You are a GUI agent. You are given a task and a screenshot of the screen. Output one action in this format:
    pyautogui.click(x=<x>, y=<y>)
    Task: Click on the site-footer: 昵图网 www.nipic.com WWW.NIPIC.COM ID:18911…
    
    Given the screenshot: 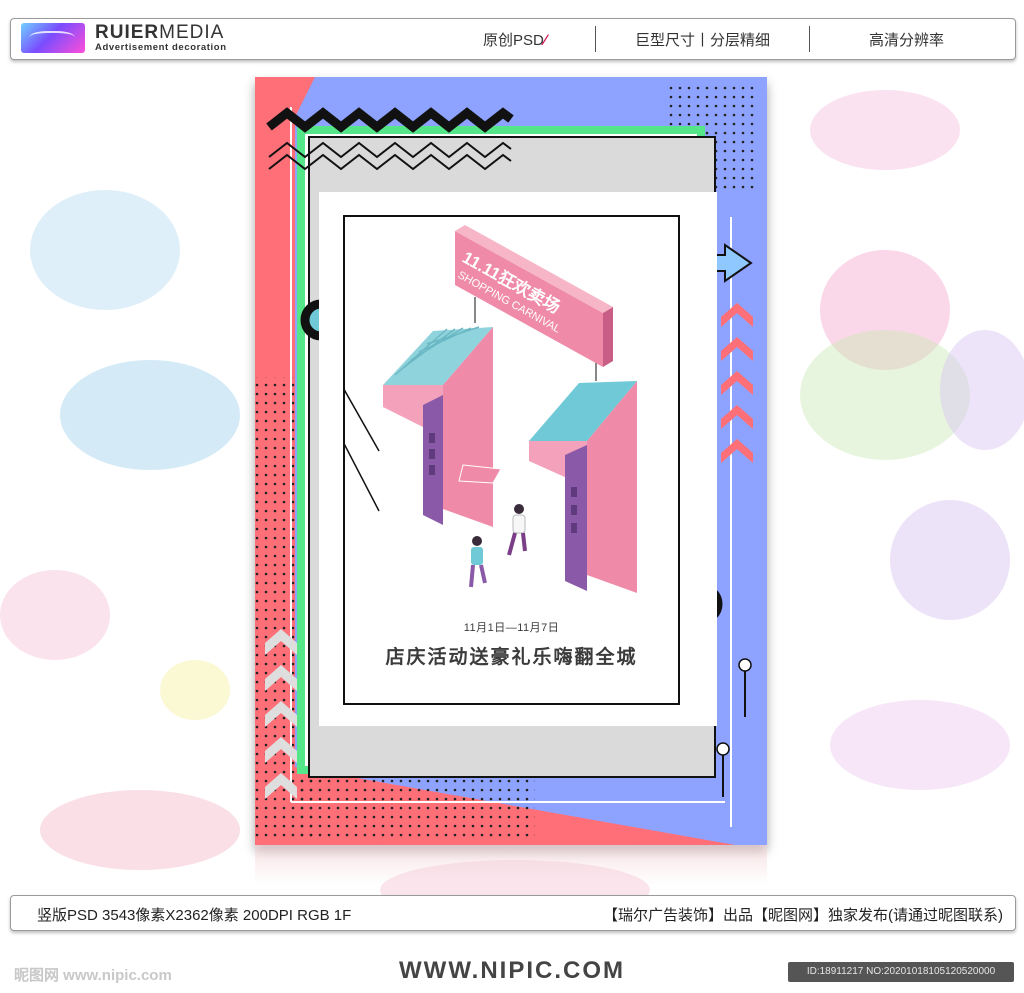 What is the action you would take?
    pyautogui.click(x=512, y=974)
    